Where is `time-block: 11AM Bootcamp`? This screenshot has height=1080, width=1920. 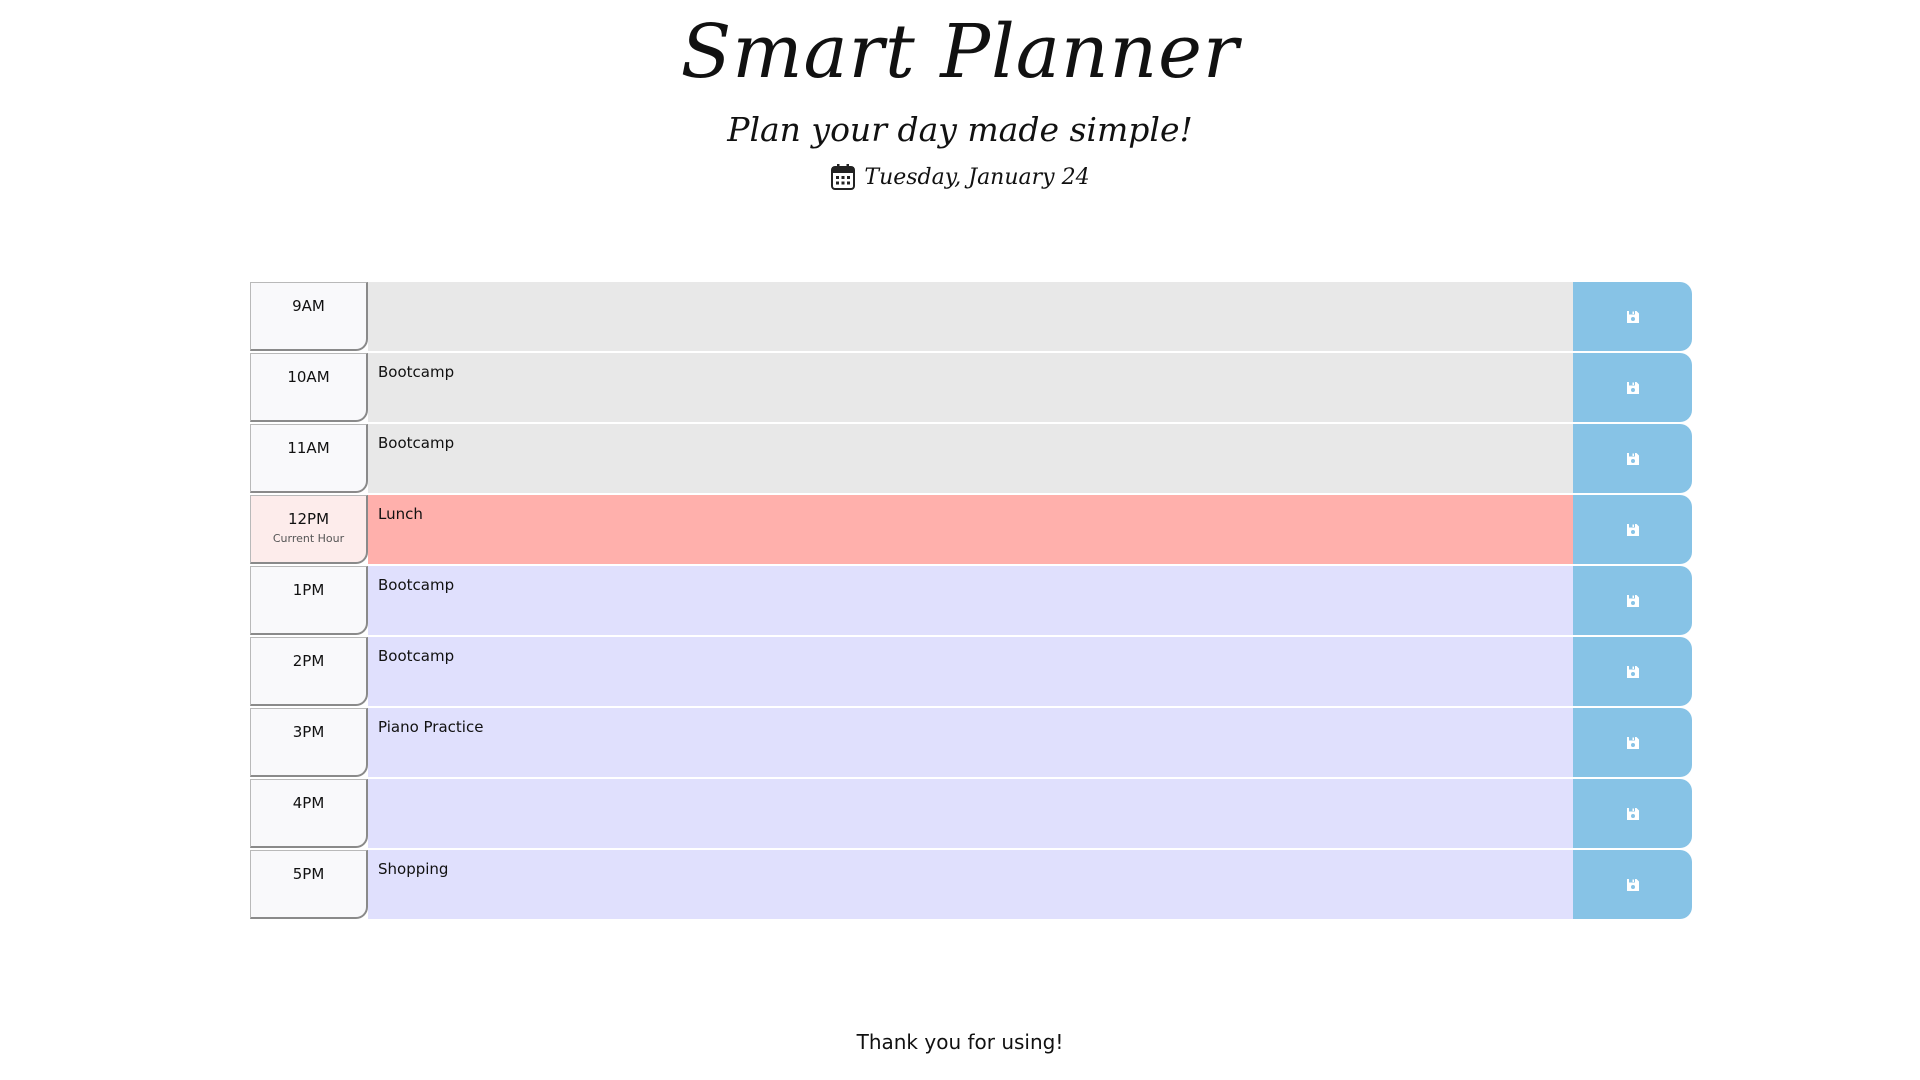 time-block: 11AM Bootcamp is located at coordinates (971, 458).